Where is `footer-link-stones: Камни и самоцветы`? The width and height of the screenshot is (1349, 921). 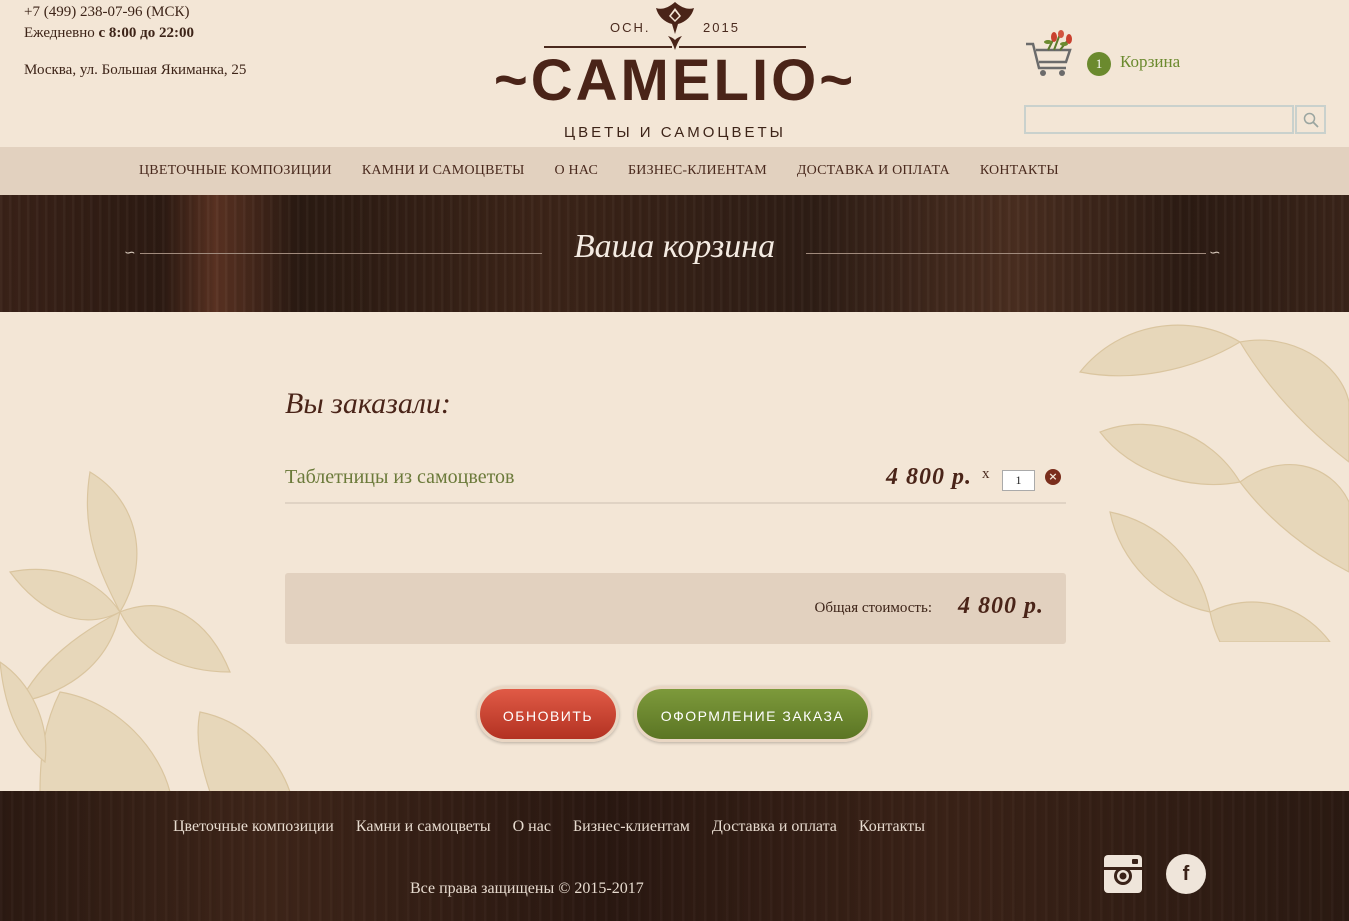 footer-link-stones: Камни и самоцветы is located at coordinates (423, 827).